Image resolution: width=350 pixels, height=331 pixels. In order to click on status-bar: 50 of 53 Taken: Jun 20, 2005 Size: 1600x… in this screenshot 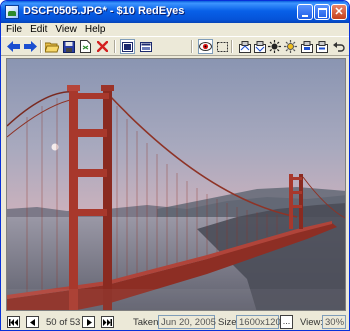, I will do `click(175, 321)`.